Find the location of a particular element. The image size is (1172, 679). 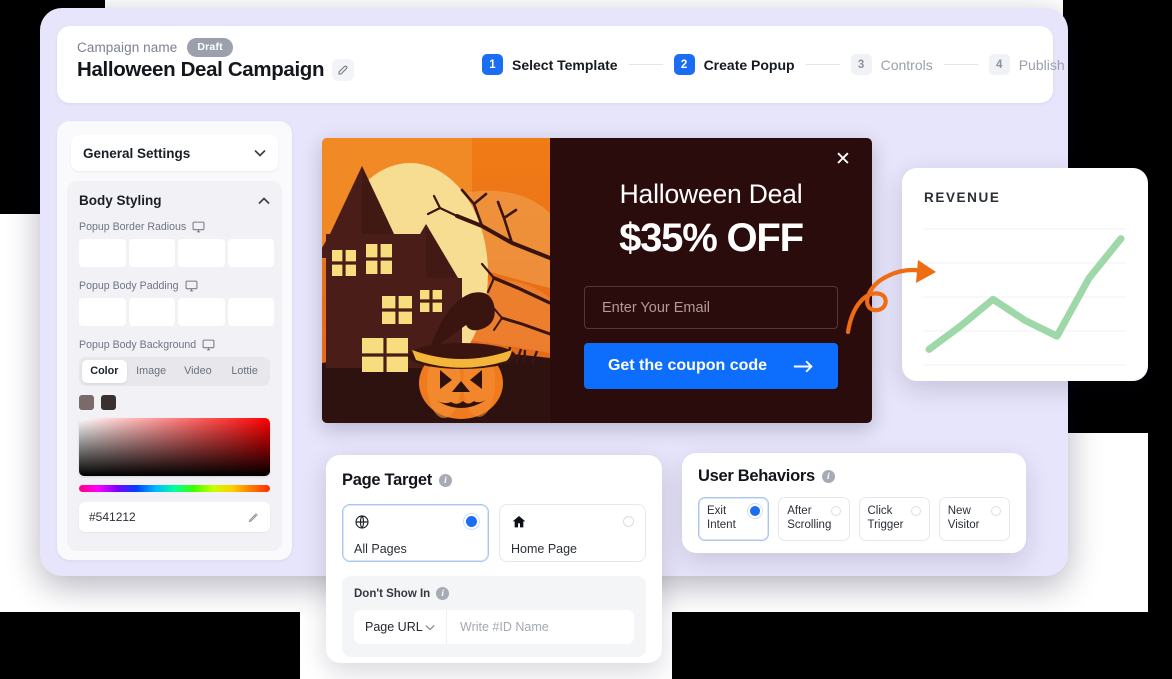

radio-exit-intent is located at coordinates (755, 511).